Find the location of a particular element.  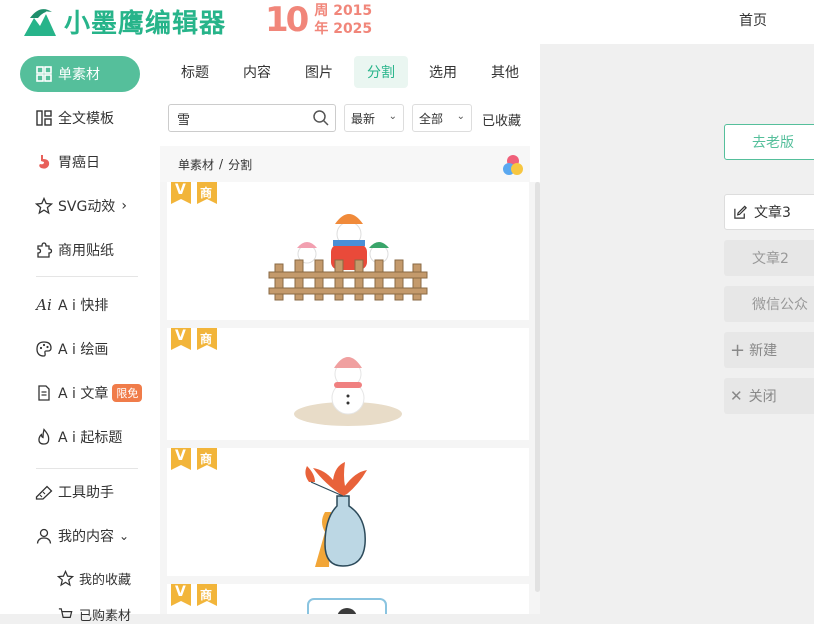

logo-text: 小墨鹰编辑器 is located at coordinates (145, 24).